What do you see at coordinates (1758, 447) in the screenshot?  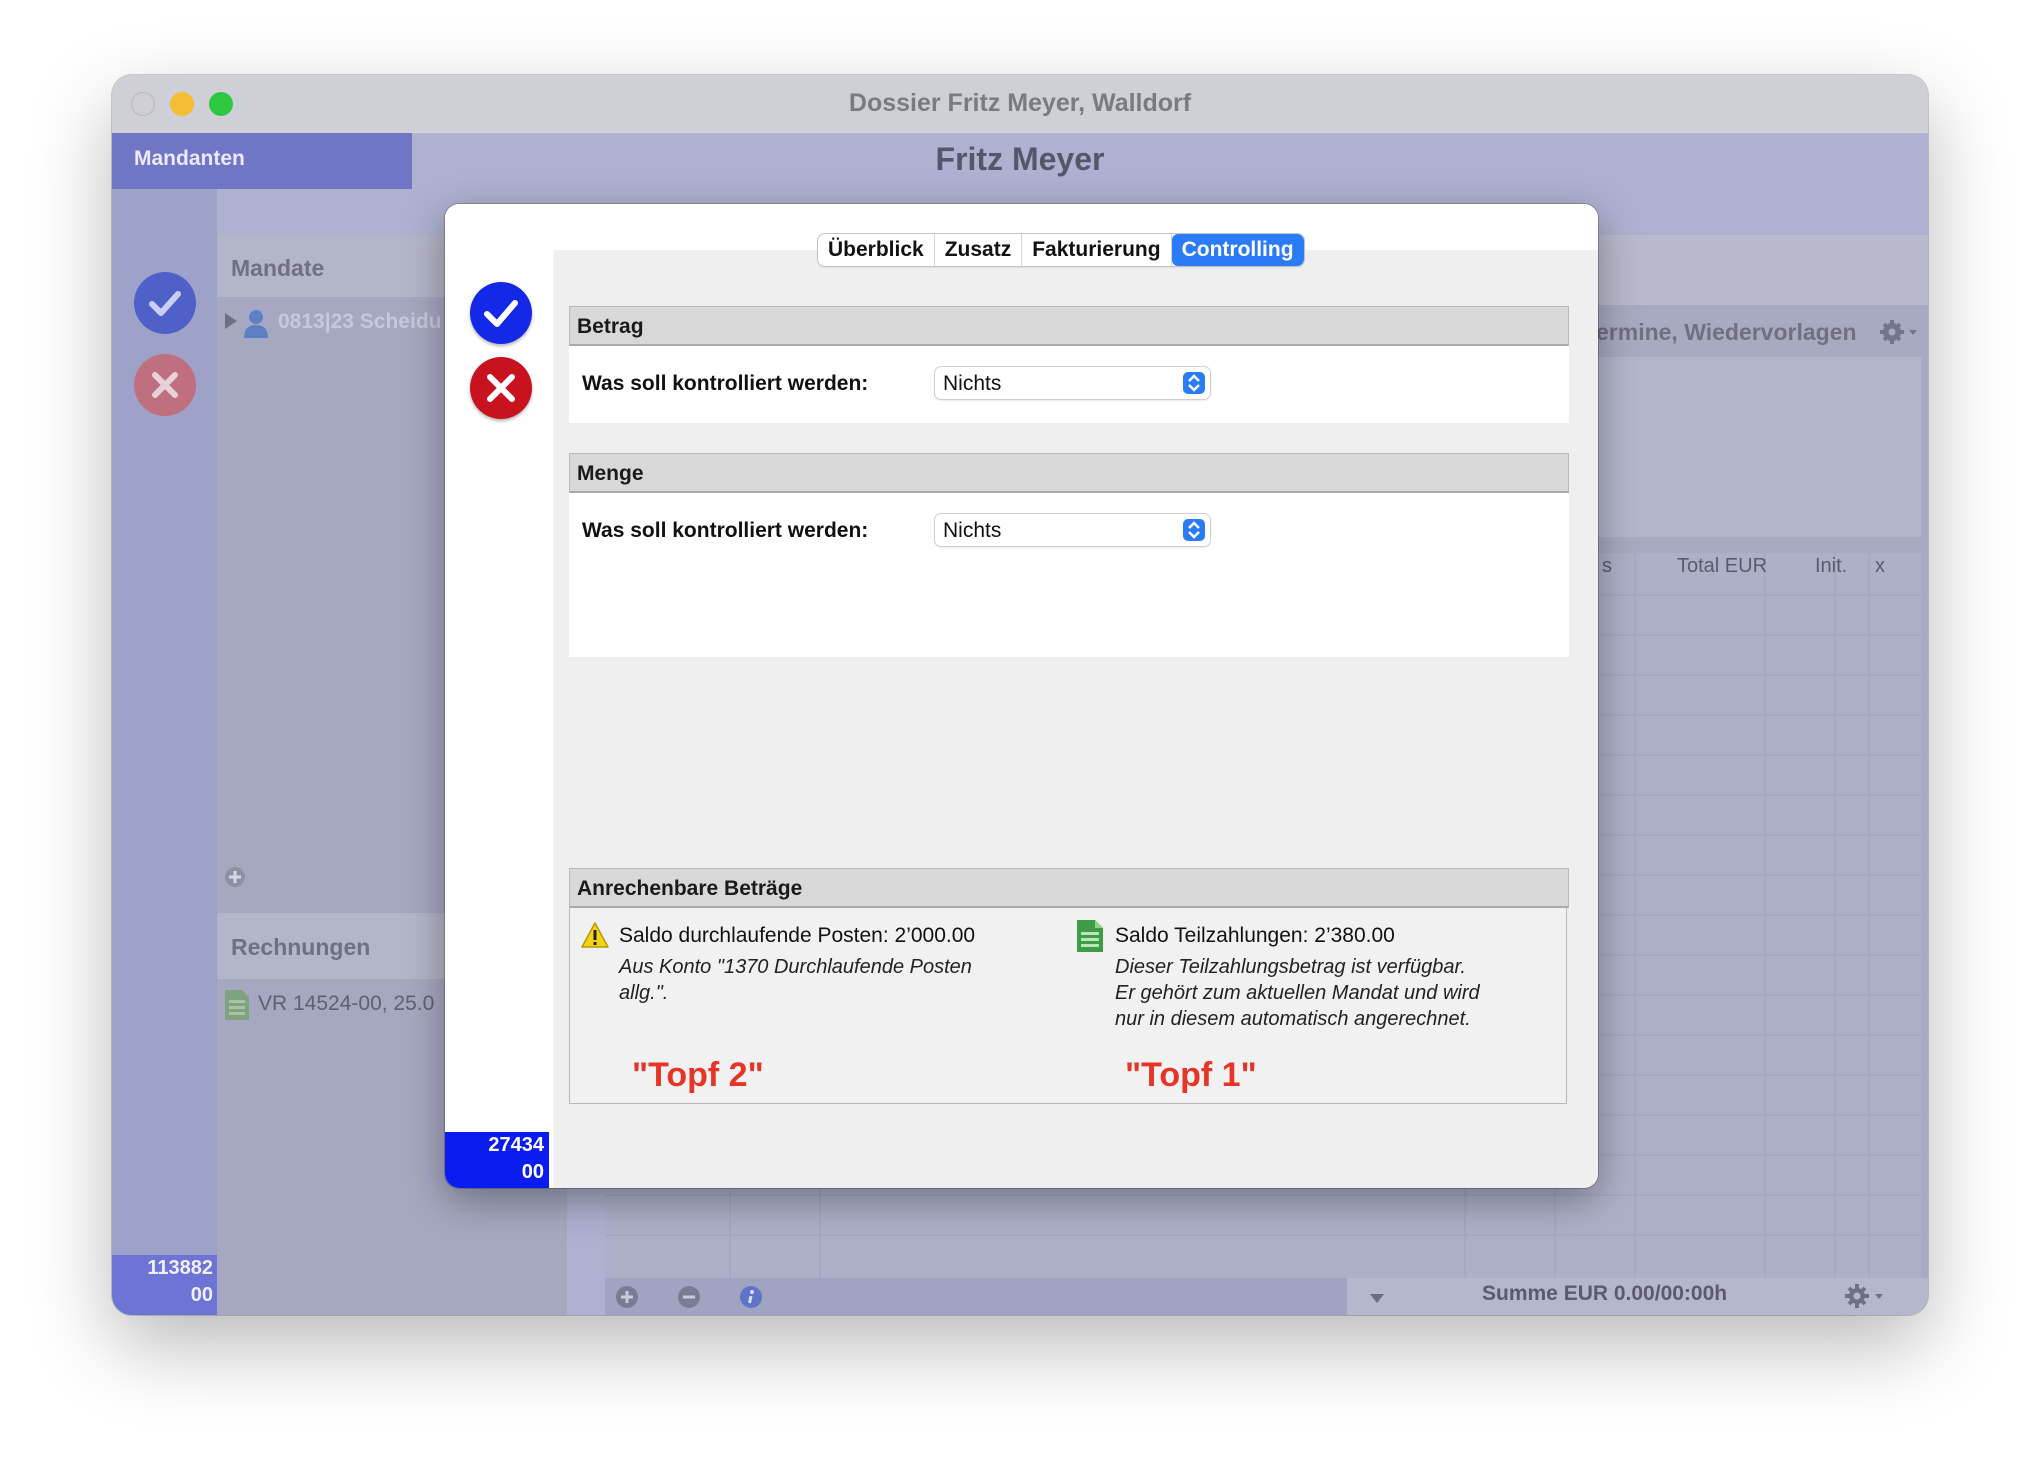 I see `termine-list` at bounding box center [1758, 447].